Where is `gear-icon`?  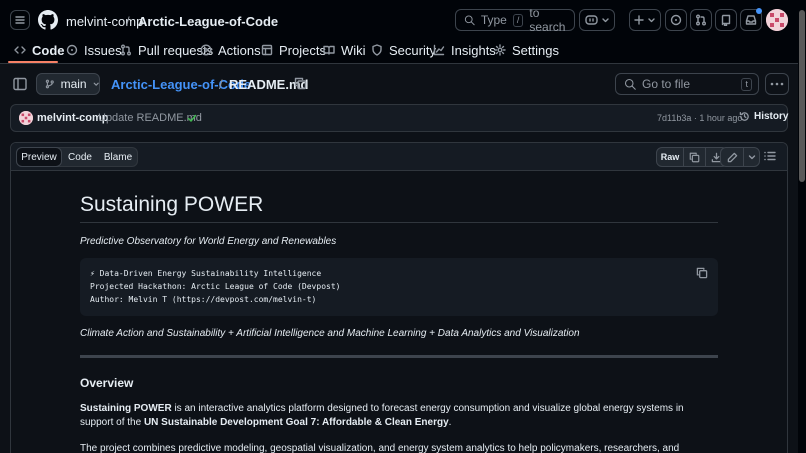 gear-icon is located at coordinates (500, 50).